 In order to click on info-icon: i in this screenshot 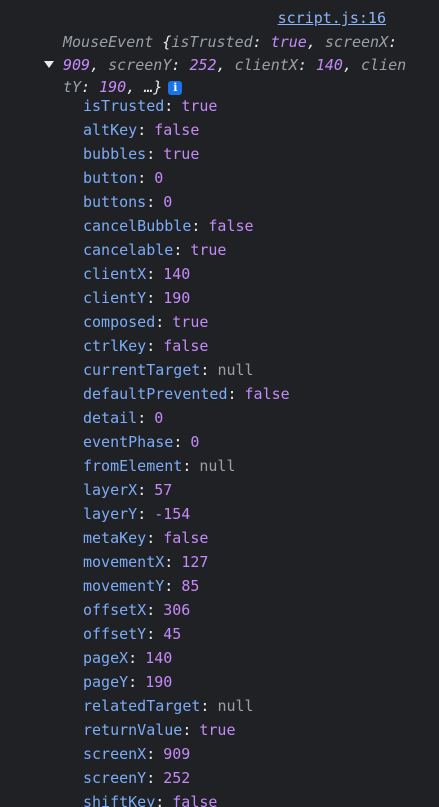, I will do `click(175, 87)`.